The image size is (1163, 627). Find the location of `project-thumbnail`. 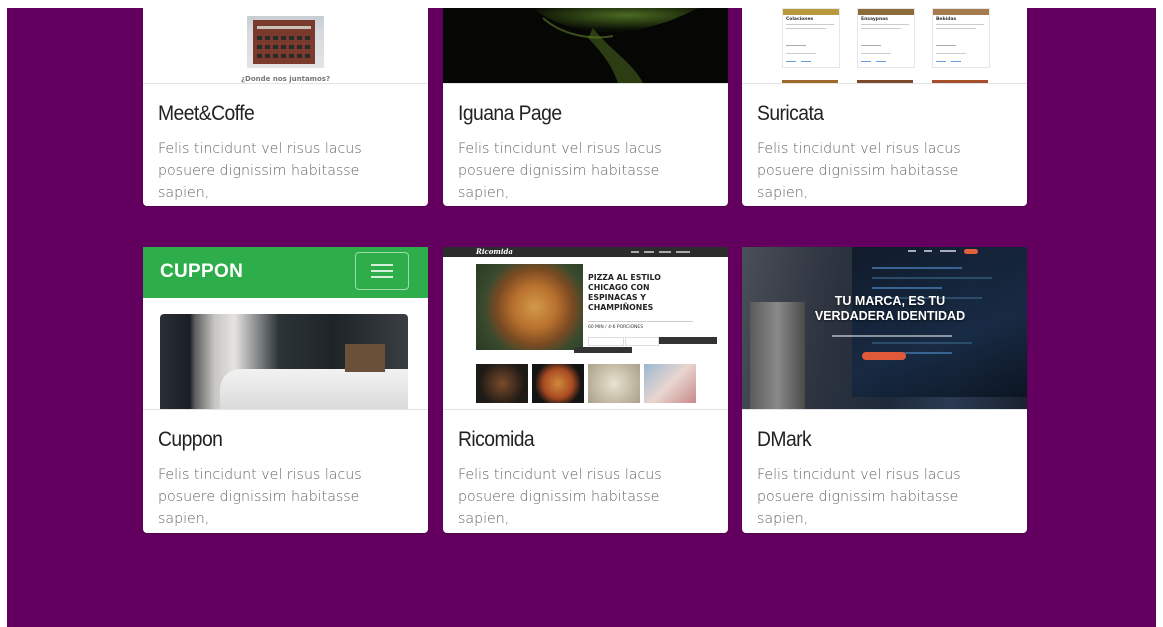

project-thumbnail is located at coordinates (585, 46).